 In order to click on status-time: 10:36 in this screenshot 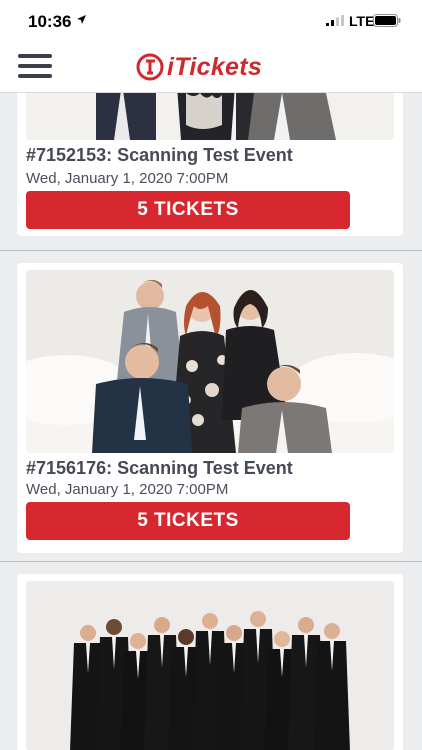, I will do `click(50, 21)`.